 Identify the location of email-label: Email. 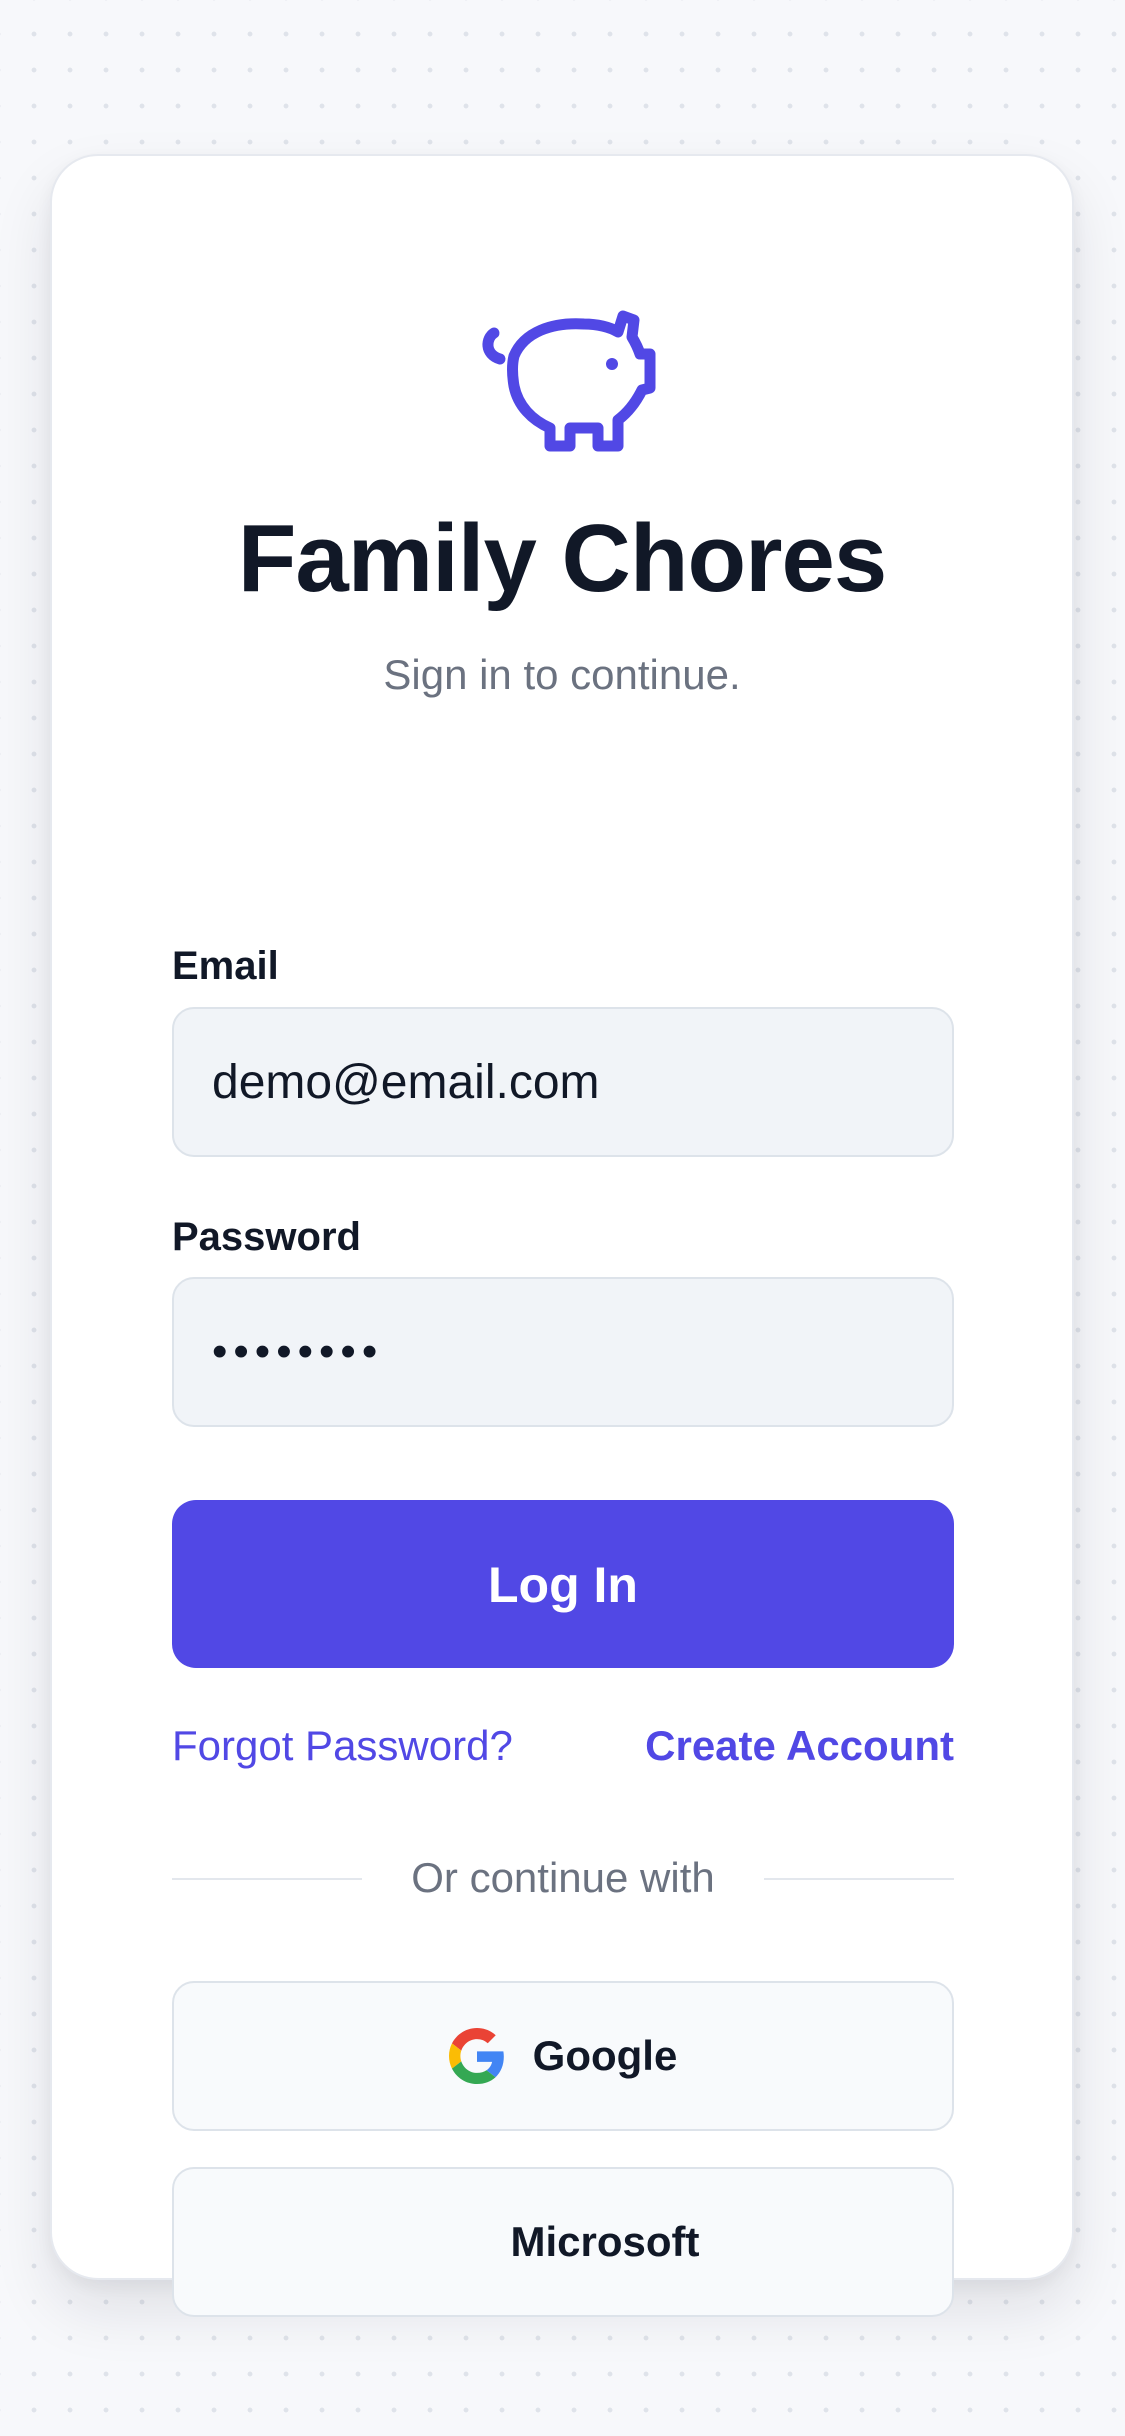
(225, 966).